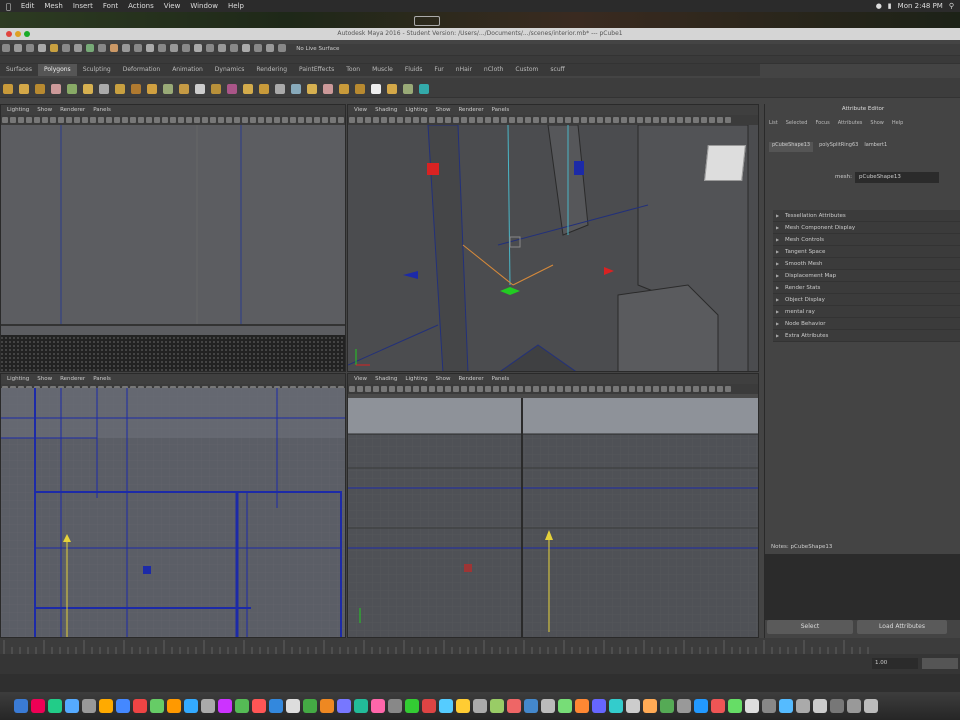 This screenshot has width=960, height=720. I want to click on playback-controls, so click(940, 663).